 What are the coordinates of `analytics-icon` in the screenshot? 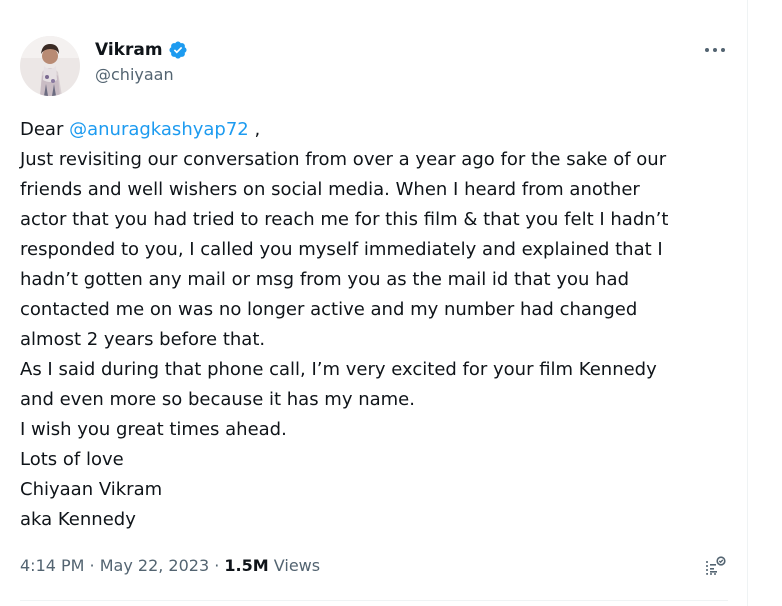 It's located at (716, 565).